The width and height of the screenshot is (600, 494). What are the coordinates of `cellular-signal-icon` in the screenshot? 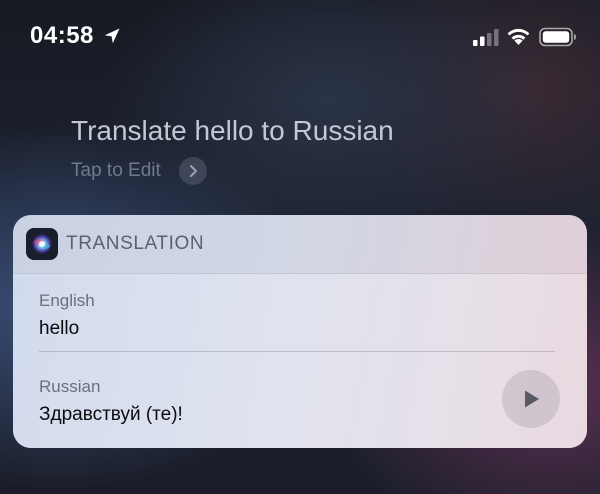 It's located at (486, 37).